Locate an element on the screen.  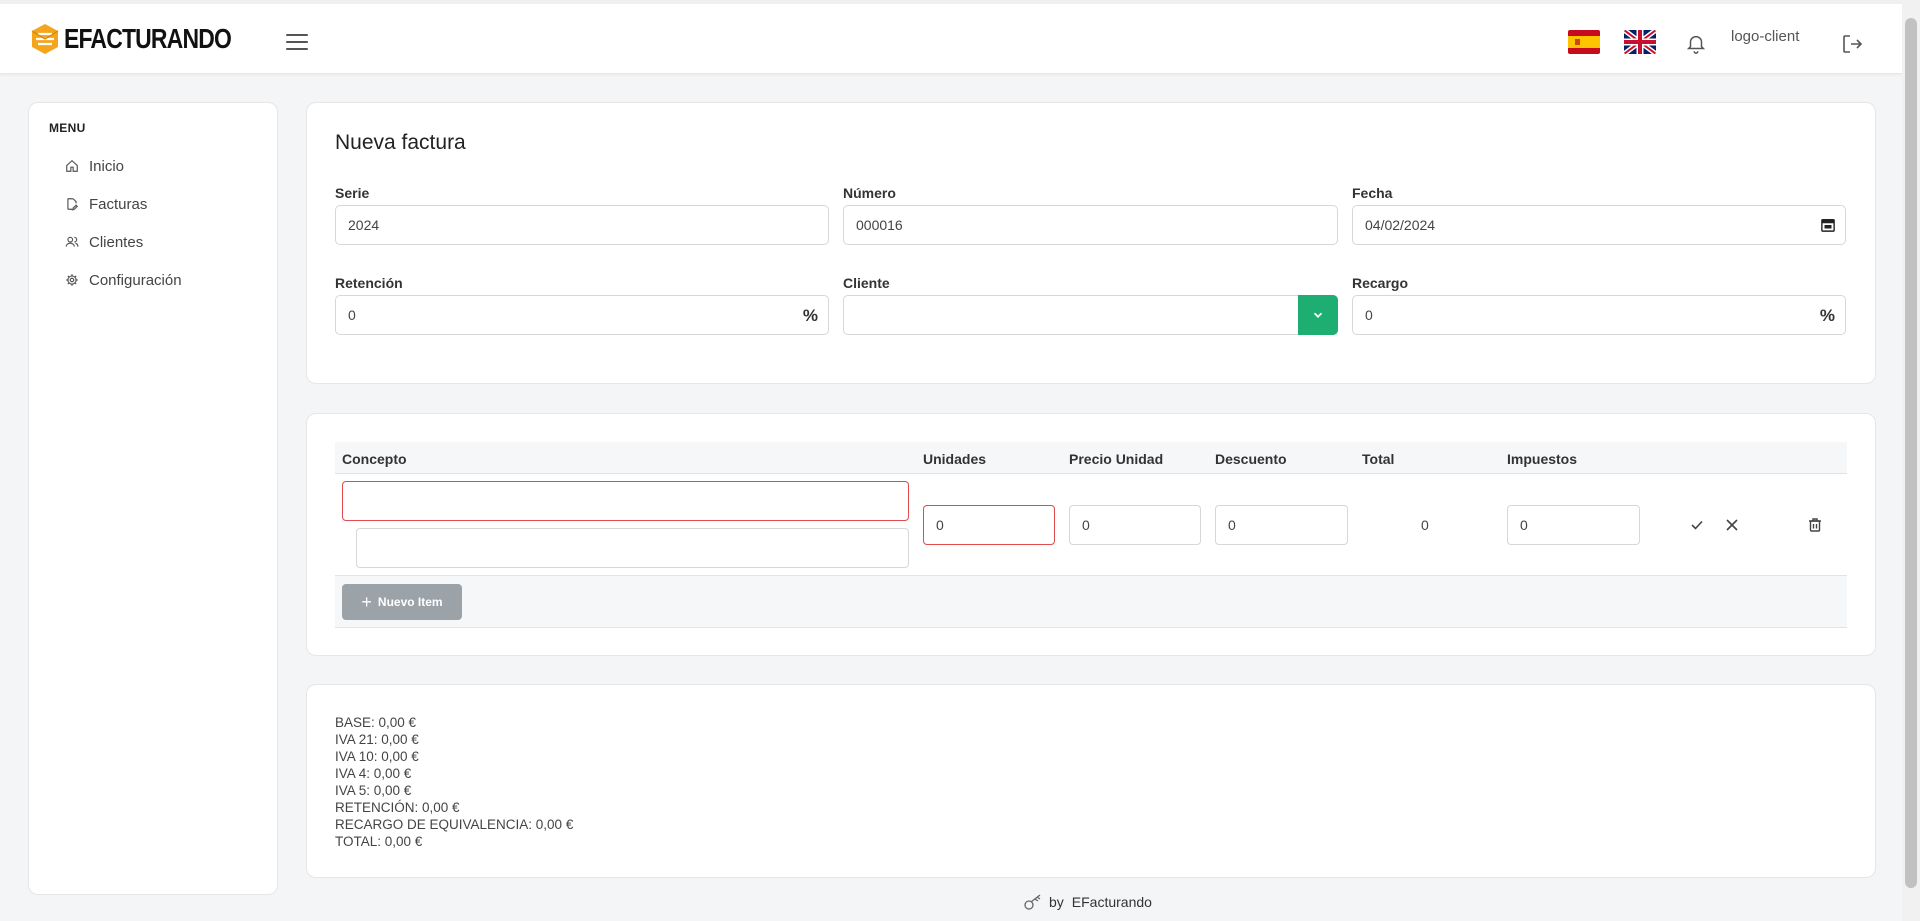
new-item-button: + Nuevo Item is located at coordinates (402, 602).